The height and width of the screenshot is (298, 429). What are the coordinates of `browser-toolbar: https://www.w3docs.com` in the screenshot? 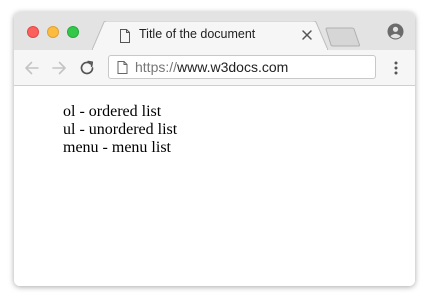 It's located at (214, 68).